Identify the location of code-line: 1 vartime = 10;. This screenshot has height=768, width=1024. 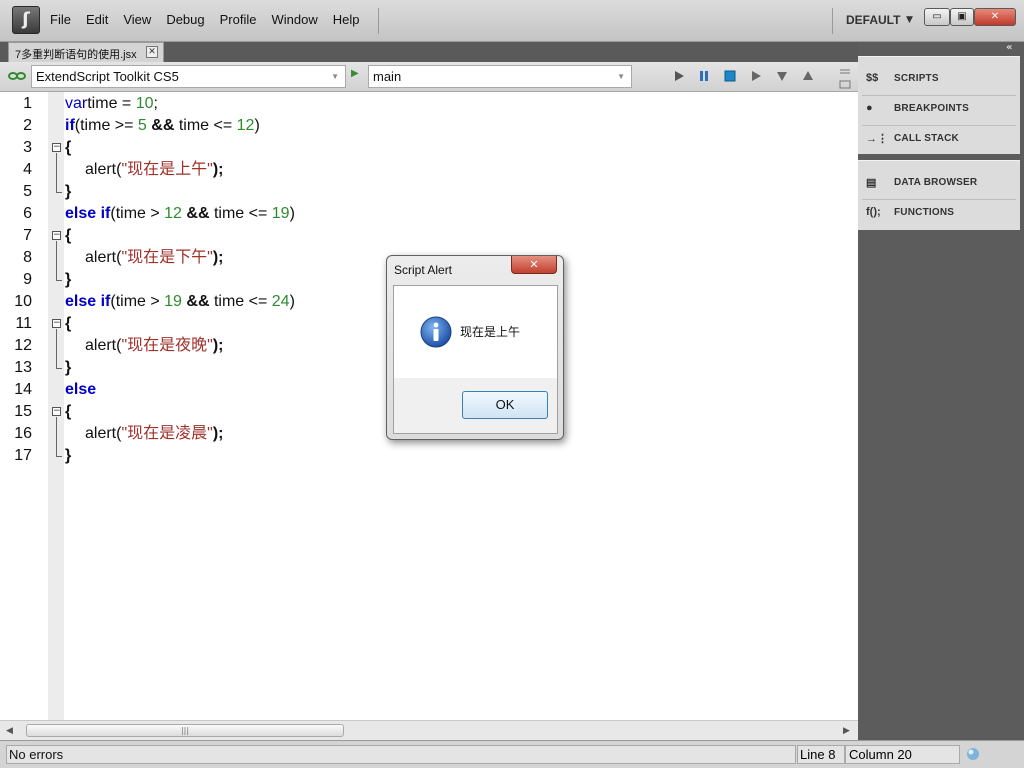
(400, 104).